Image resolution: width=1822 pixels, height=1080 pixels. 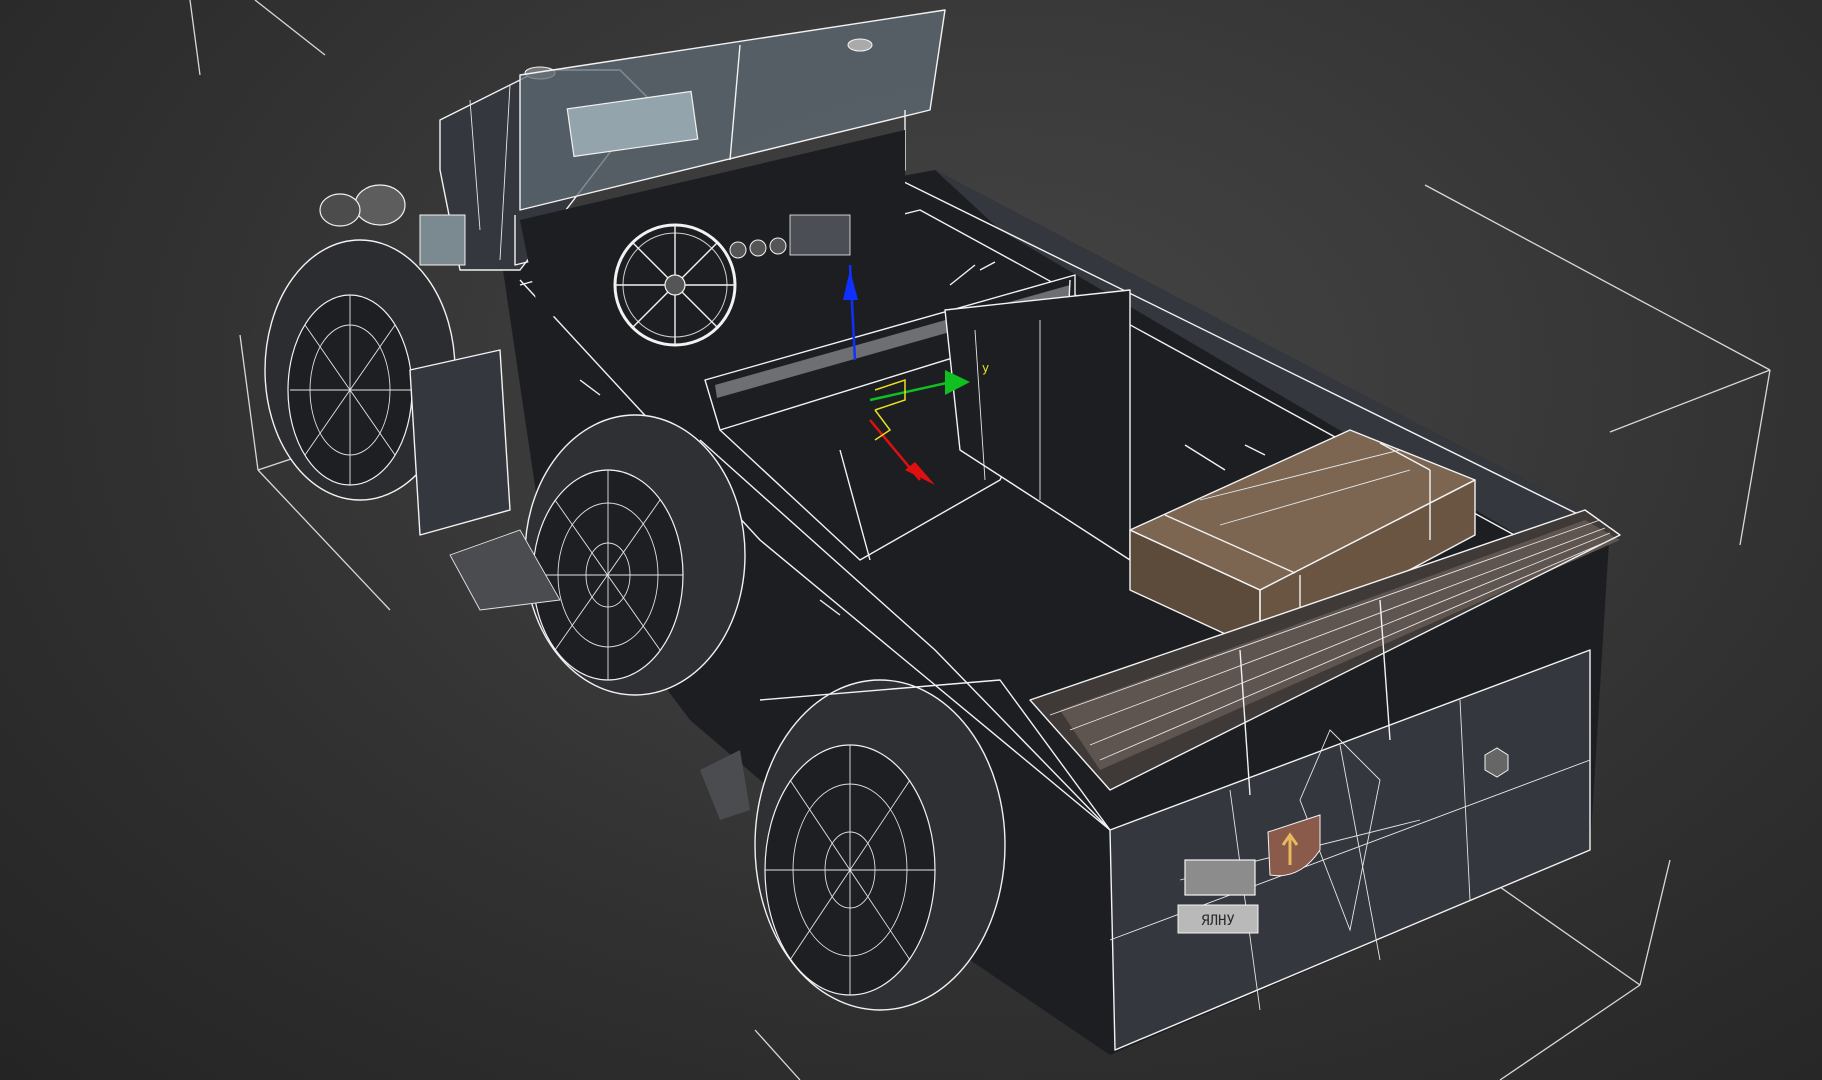 I want to click on steering-wheel, so click(x=675, y=285).